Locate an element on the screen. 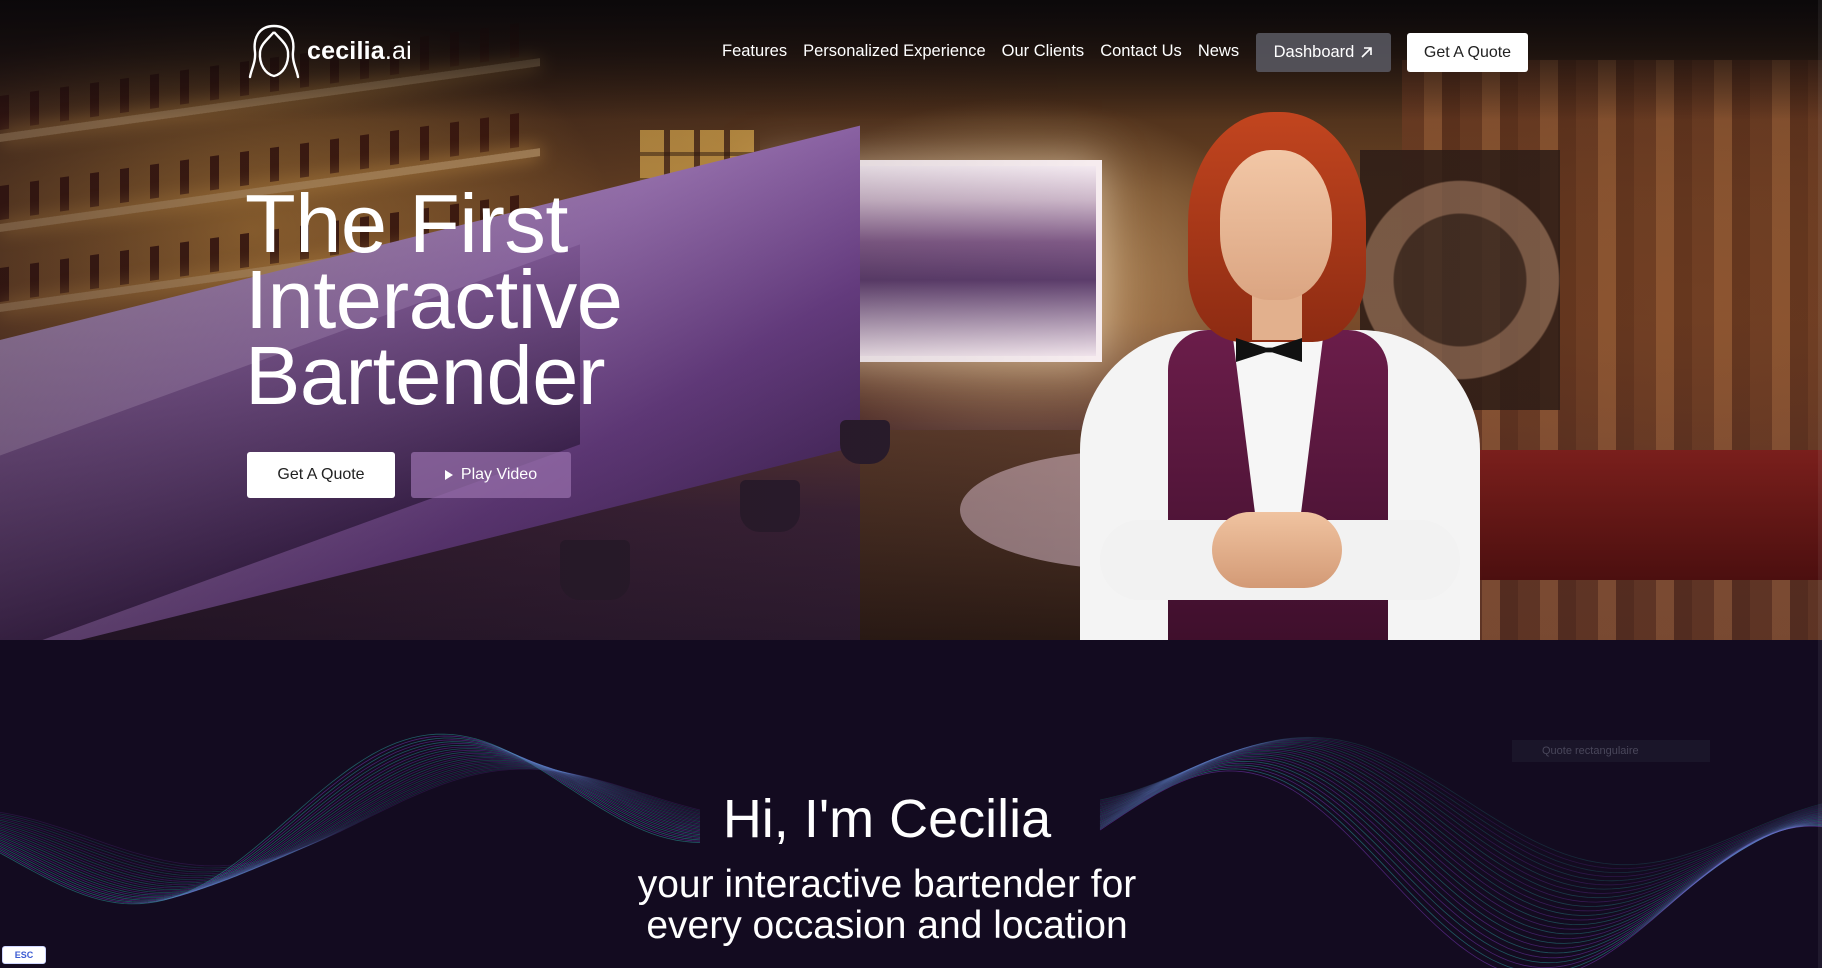 The height and width of the screenshot is (968, 1822). nav-news: News is located at coordinates (1218, 51).